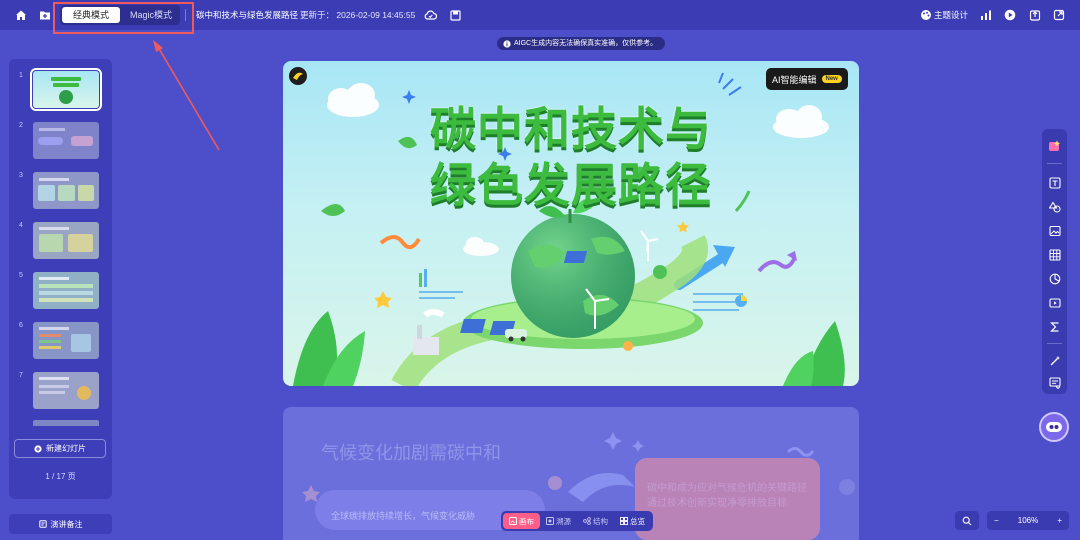  Describe the element at coordinates (1054, 278) in the screenshot. I see `pie-chart-icon` at that location.